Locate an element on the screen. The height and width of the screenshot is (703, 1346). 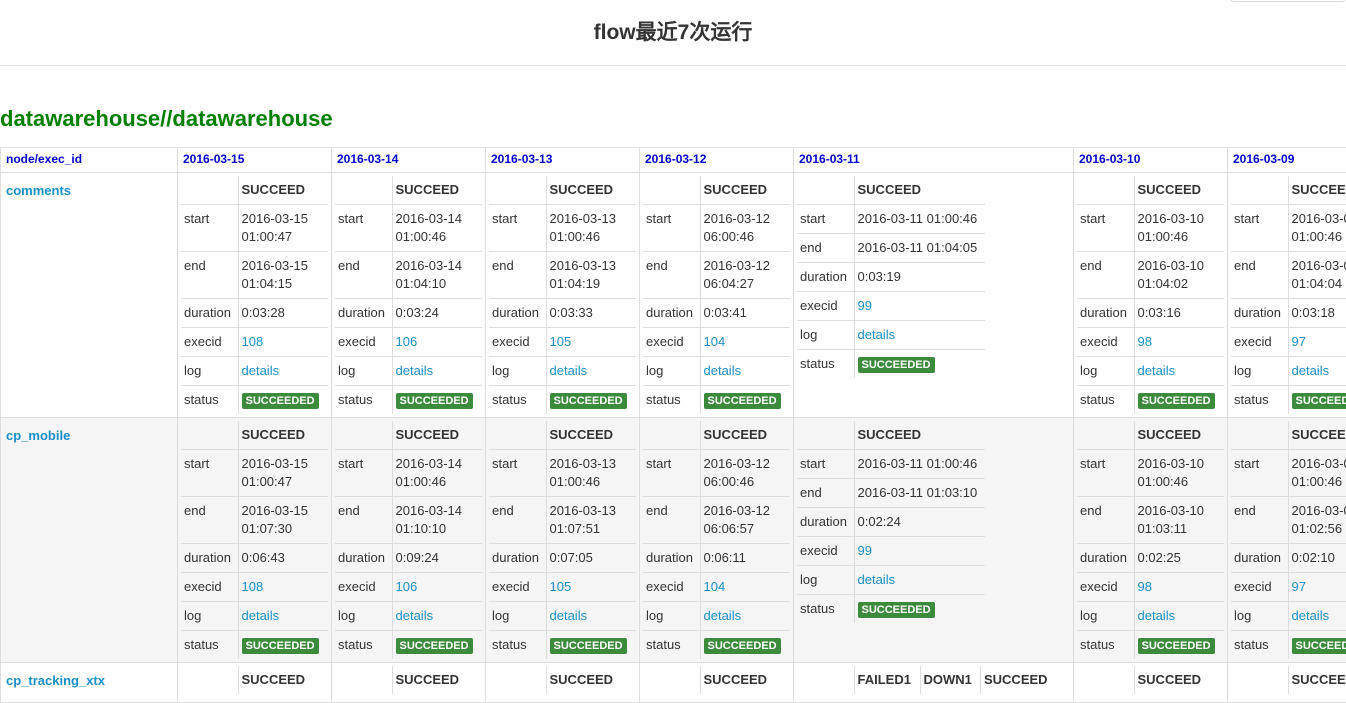
top-bar: flow最近7次运行 is located at coordinates (673, 33).